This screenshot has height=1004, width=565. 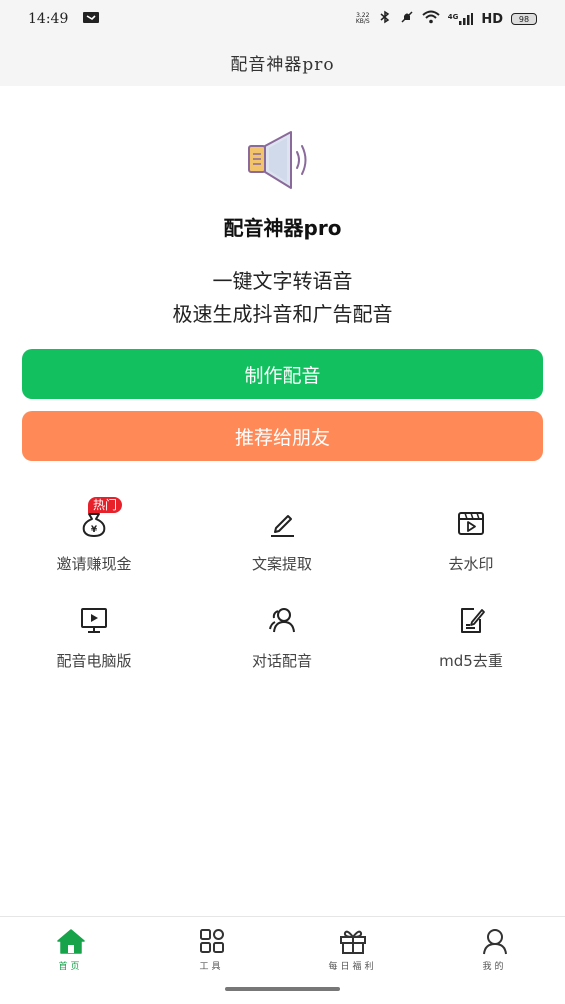 What do you see at coordinates (94, 661) in the screenshot?
I see `grid-label-desktop-version: 配音电脑版` at bounding box center [94, 661].